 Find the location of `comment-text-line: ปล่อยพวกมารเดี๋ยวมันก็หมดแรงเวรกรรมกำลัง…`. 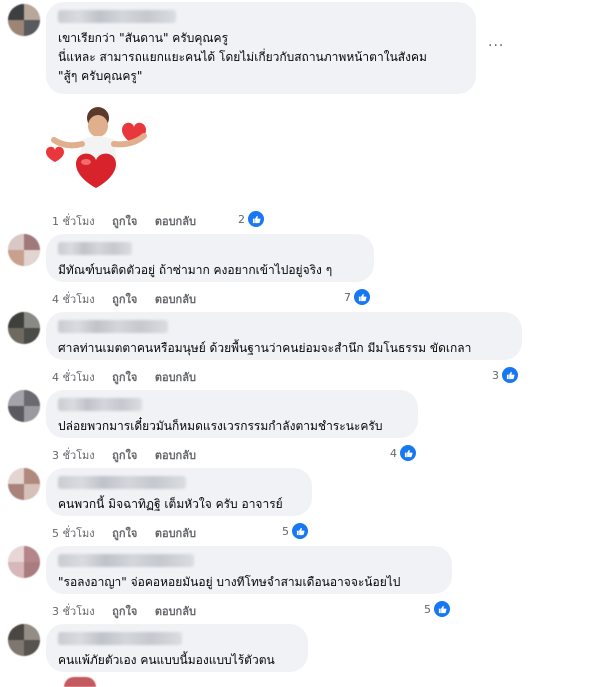

comment-text-line: ปล่อยพวกมารเดี๋ยวมันก็หมดแรงเวรกรรมกำลัง… is located at coordinates (220, 426).